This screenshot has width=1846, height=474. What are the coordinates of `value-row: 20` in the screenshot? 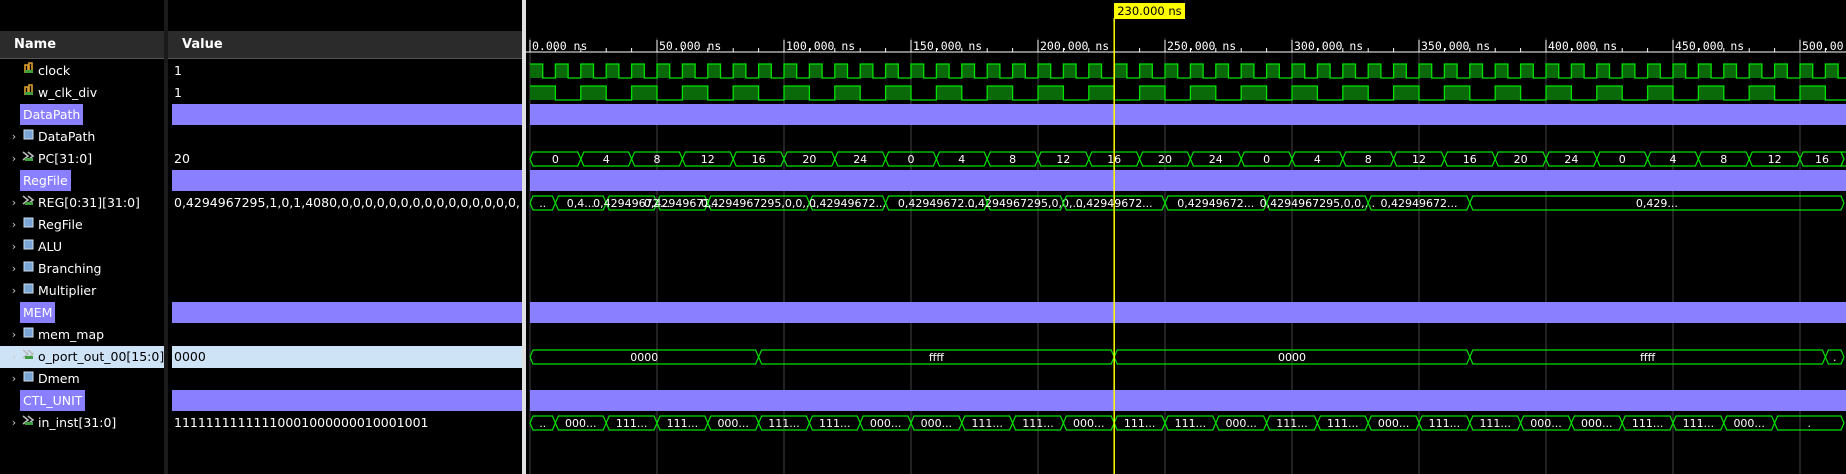 It's located at (345, 159).